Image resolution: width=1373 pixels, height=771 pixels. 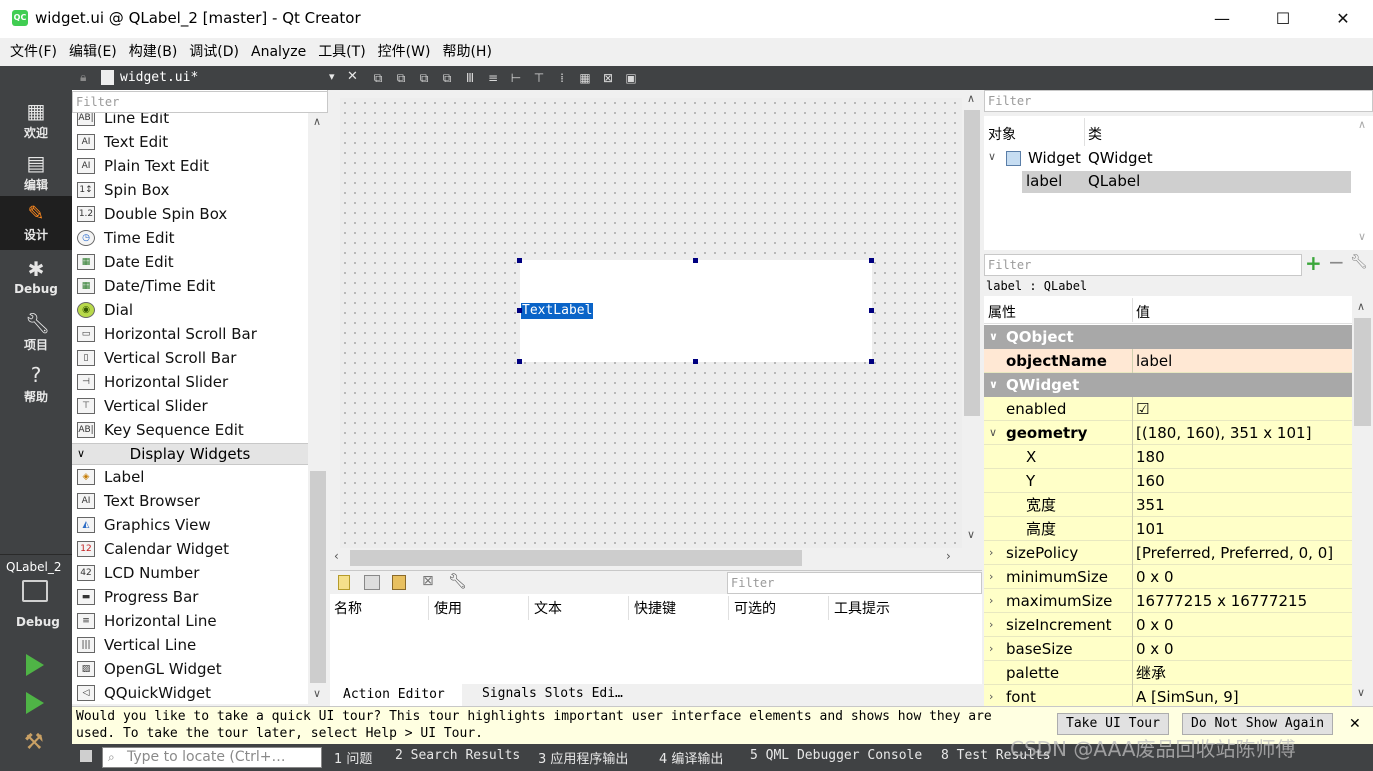 I want to click on label-text: TextLabel, so click(x=557, y=311).